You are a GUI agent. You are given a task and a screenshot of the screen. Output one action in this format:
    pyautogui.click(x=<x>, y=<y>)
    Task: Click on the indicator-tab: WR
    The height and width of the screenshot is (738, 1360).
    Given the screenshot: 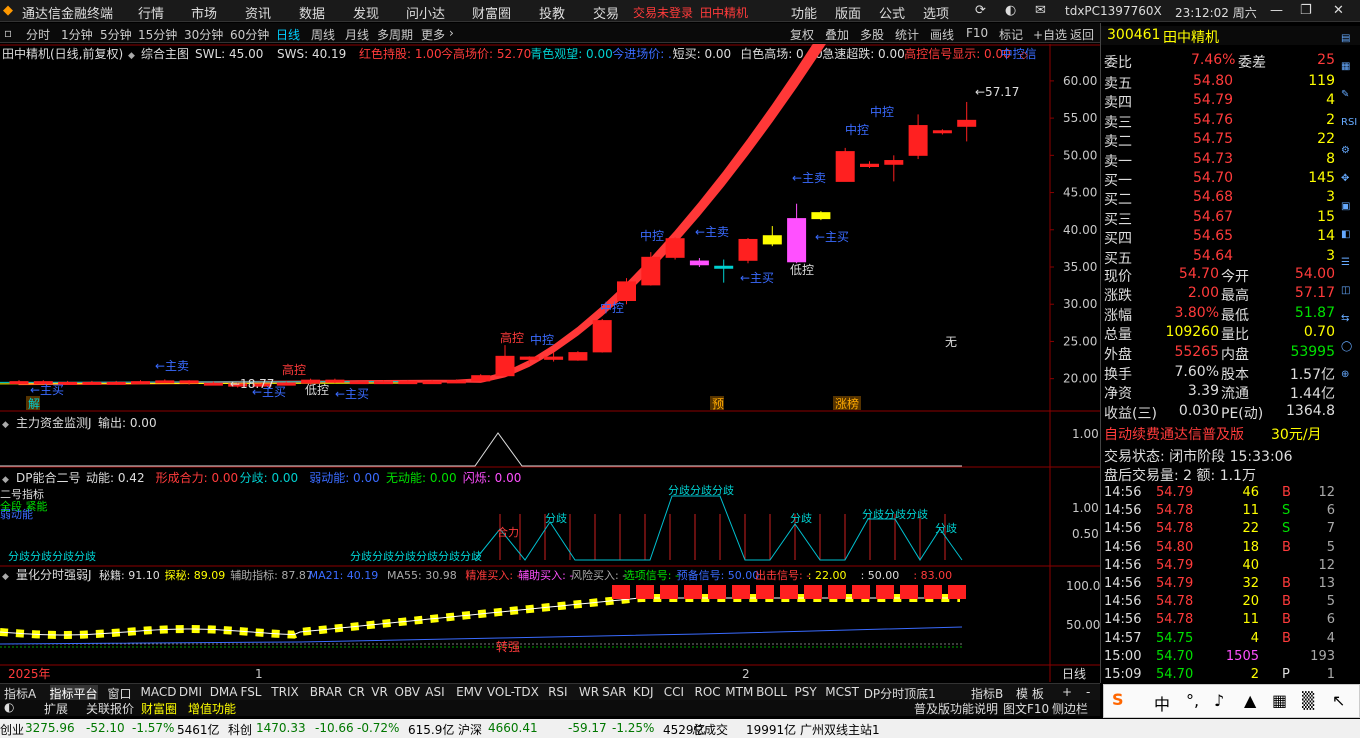 What is the action you would take?
    pyautogui.click(x=589, y=692)
    